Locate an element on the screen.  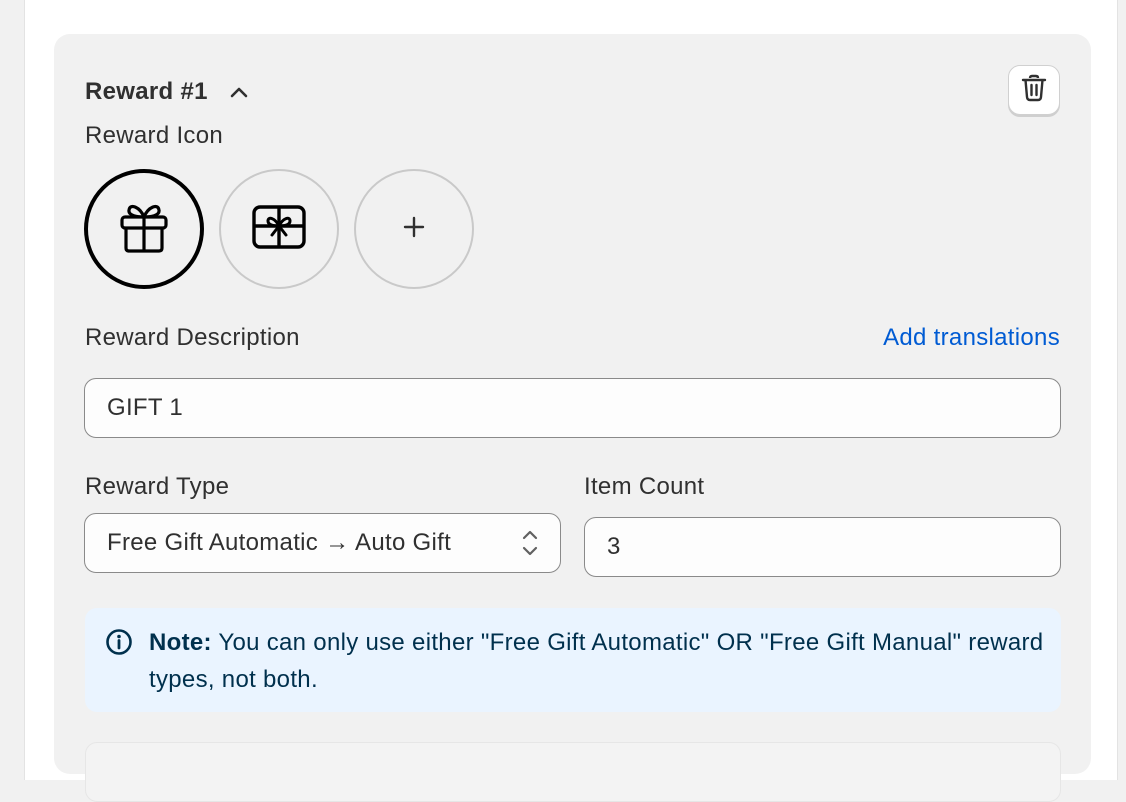
trash-icon is located at coordinates (1034, 90).